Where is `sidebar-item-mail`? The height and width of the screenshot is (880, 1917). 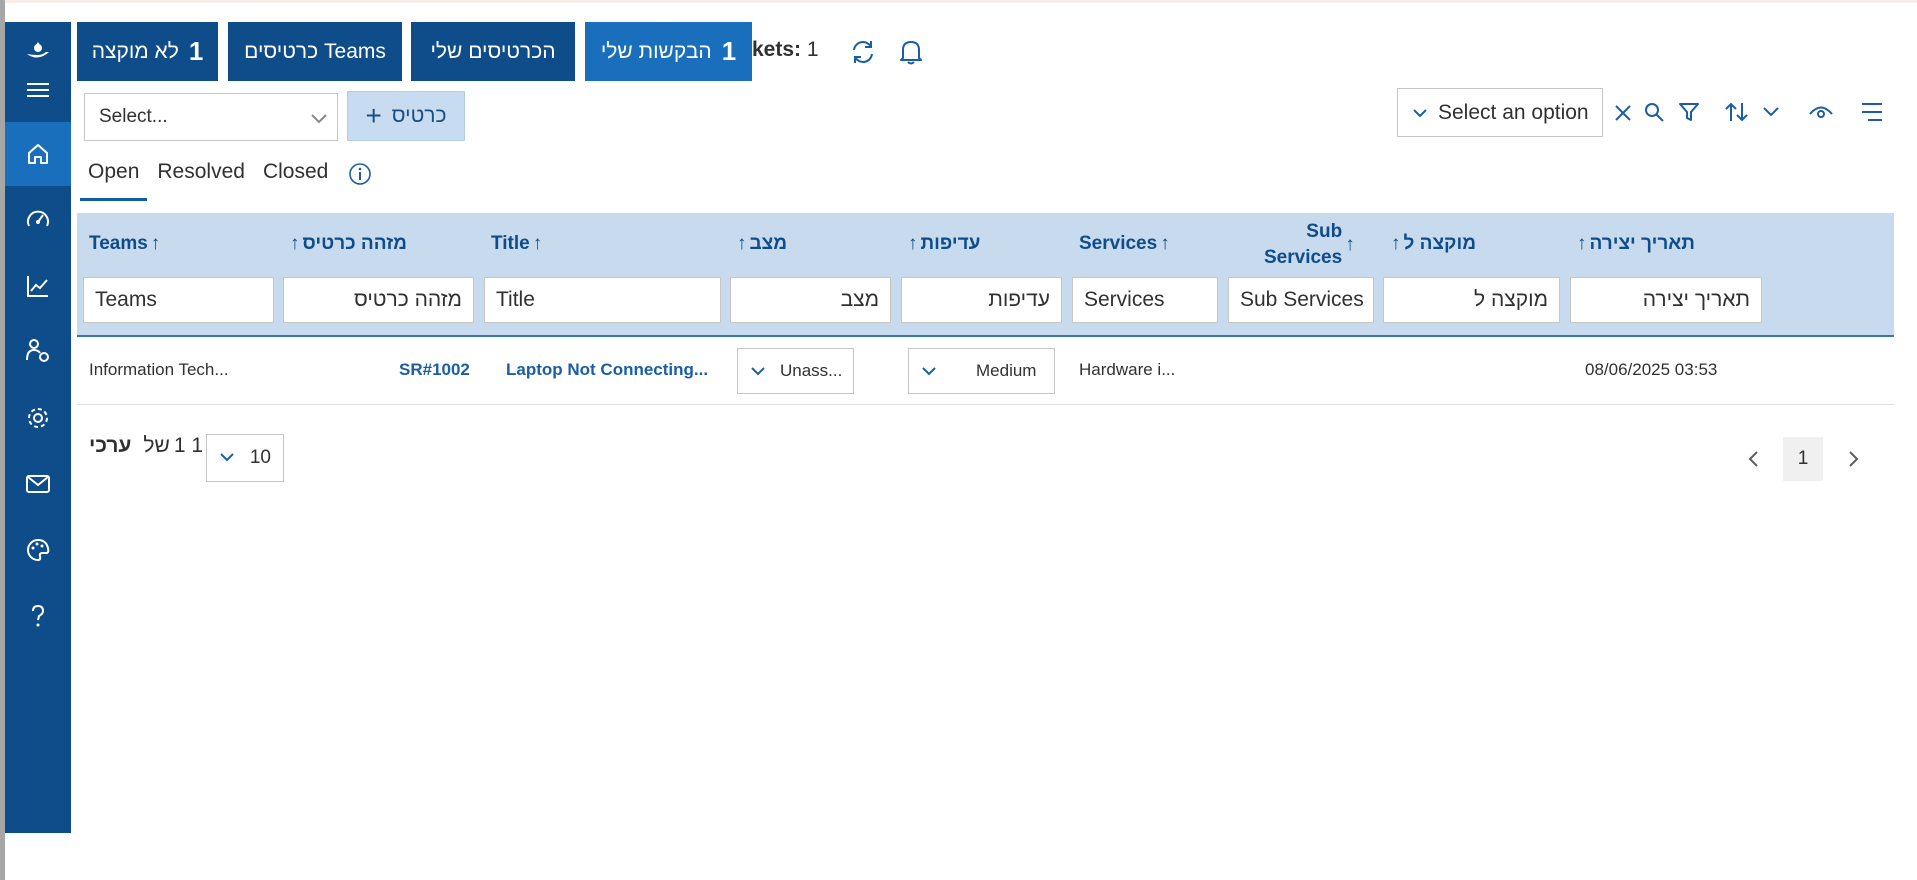 sidebar-item-mail is located at coordinates (38, 484).